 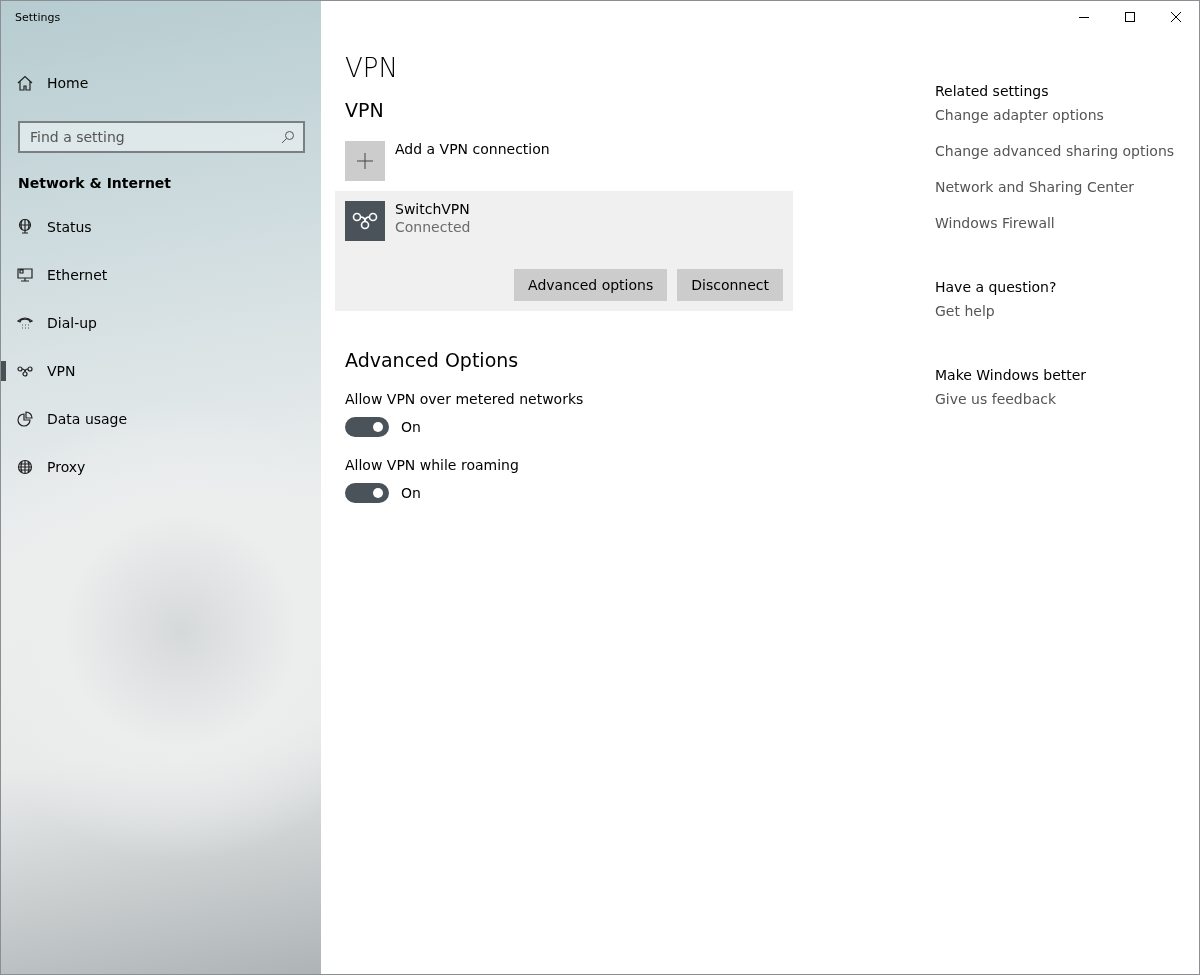 What do you see at coordinates (161, 323) in the screenshot?
I see `nav-item: Dial-up` at bounding box center [161, 323].